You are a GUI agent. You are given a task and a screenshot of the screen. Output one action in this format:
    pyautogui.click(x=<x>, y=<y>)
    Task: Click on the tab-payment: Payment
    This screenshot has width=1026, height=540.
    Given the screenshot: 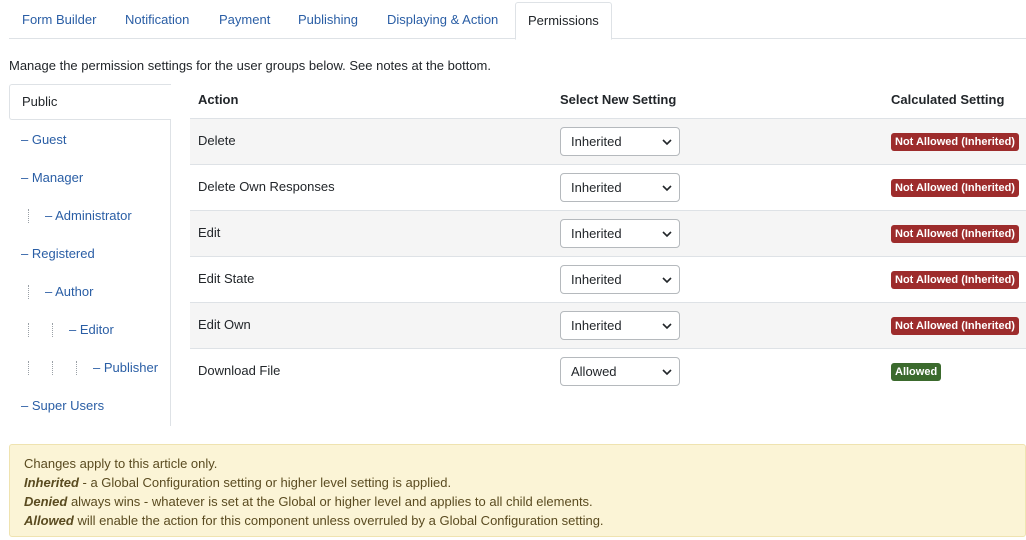 What is the action you would take?
    pyautogui.click(x=244, y=20)
    